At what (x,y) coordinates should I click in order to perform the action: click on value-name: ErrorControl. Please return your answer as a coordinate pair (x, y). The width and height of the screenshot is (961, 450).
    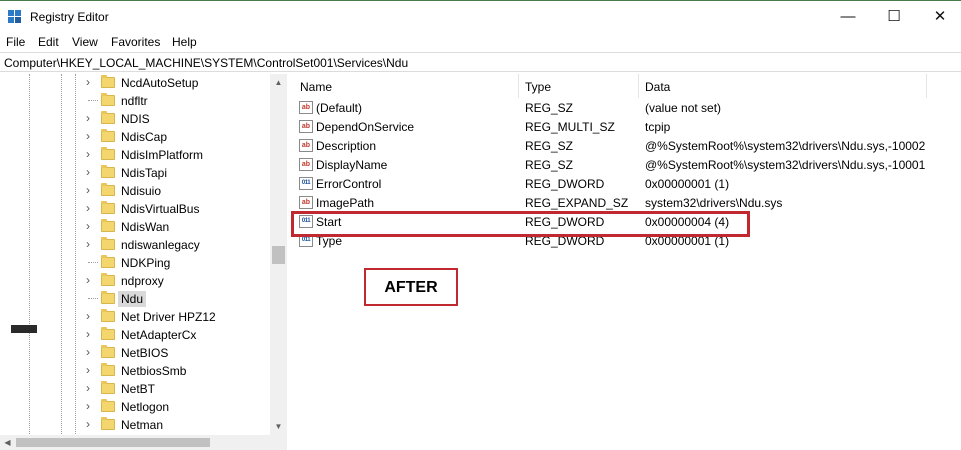
    Looking at the image, I should click on (349, 184).